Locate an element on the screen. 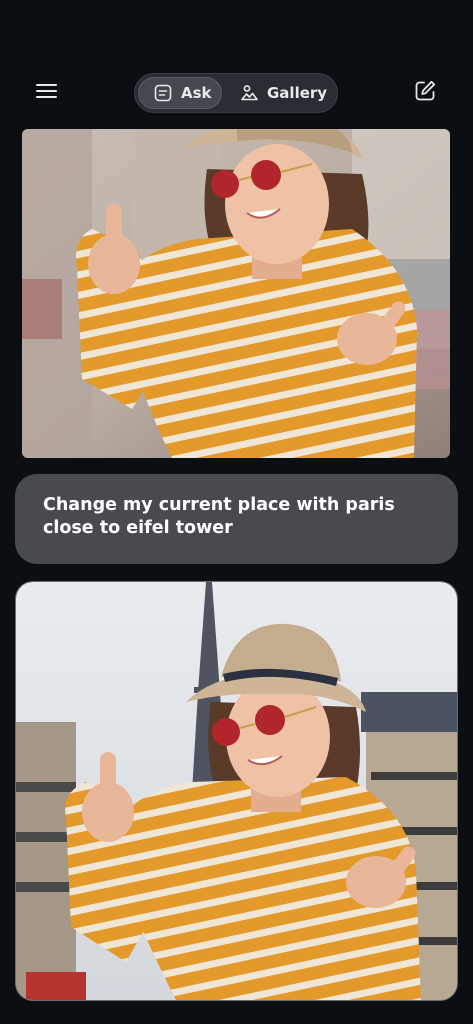  new-chat-button is located at coordinates (425, 93).